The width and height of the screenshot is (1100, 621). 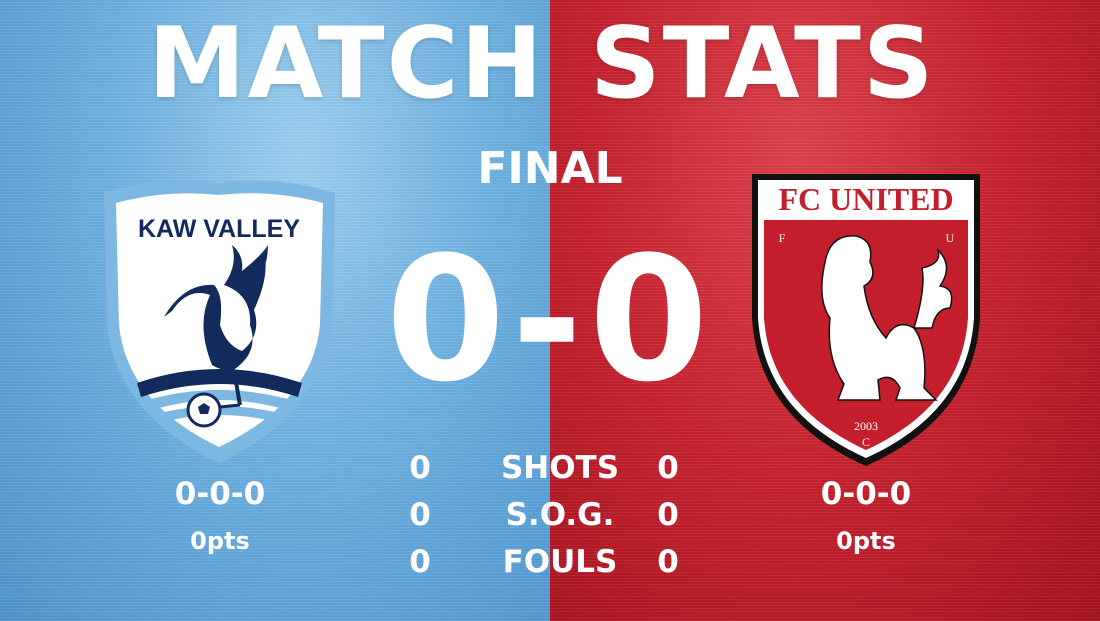 I want to click on away-fouls: 0, so click(x=668, y=562).